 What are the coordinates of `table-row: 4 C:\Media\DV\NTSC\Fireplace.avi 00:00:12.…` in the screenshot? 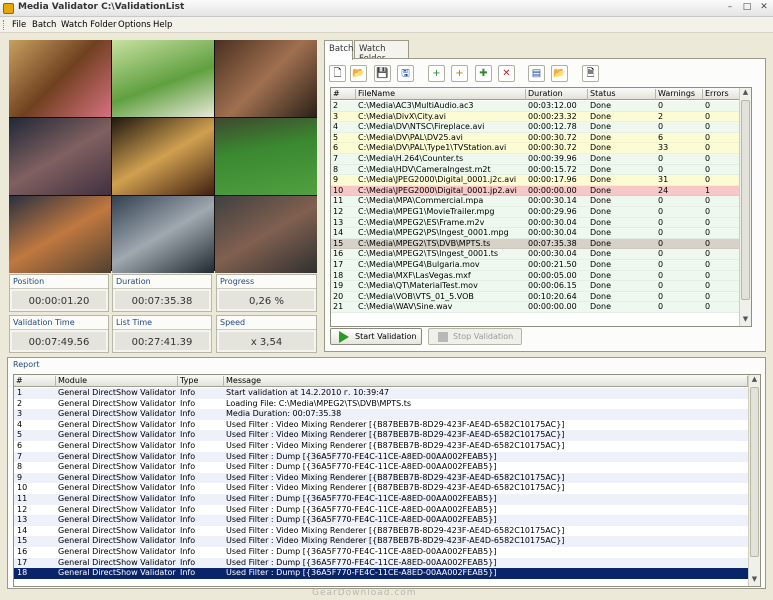 It's located at (535, 127).